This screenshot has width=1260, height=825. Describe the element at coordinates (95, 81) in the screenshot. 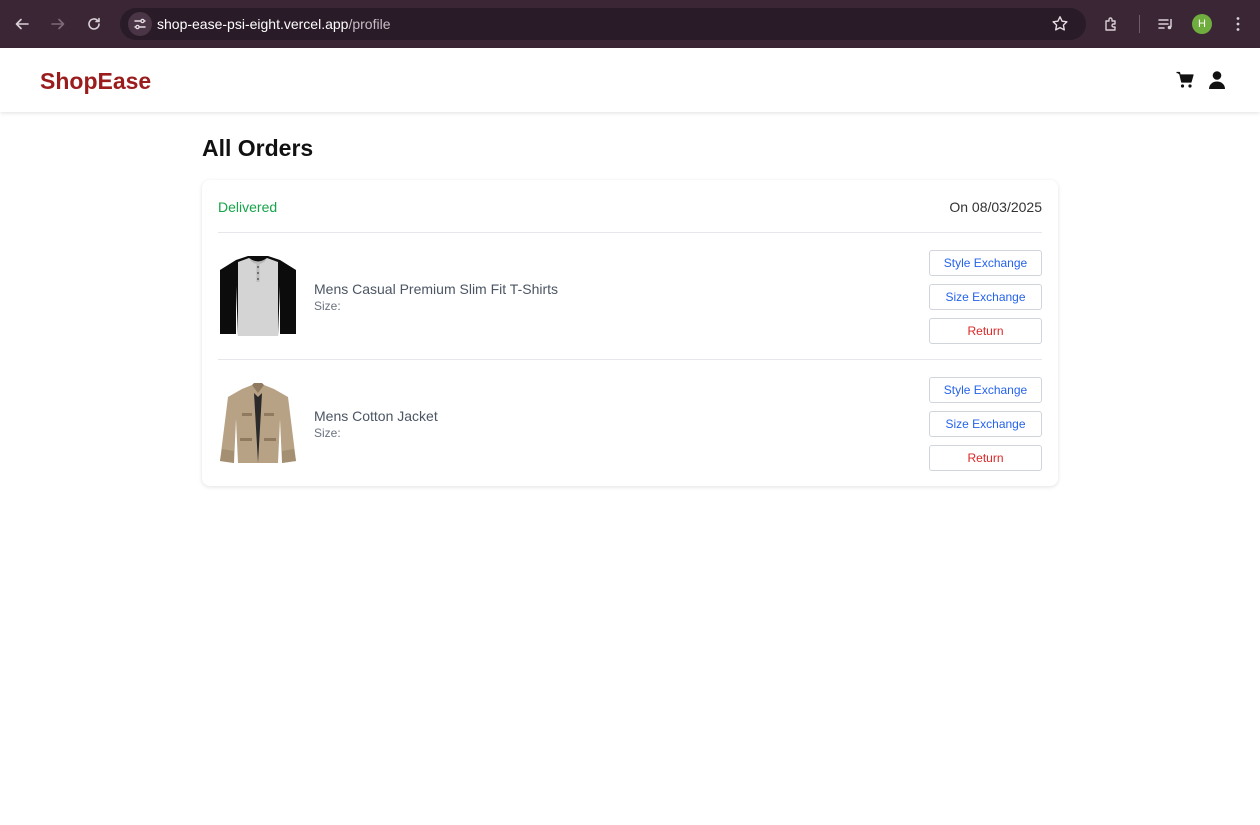

I see `logo: ShopEase` at that location.